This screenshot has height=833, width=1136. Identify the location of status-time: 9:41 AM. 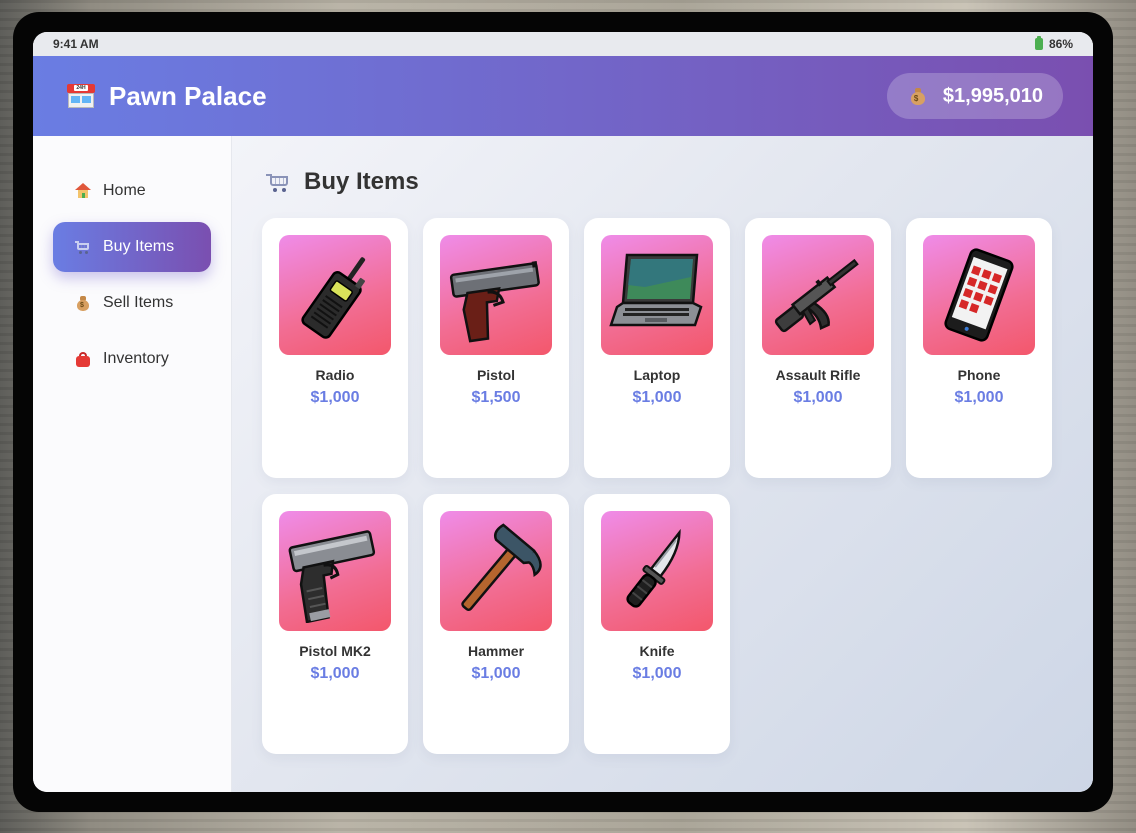
(76, 44).